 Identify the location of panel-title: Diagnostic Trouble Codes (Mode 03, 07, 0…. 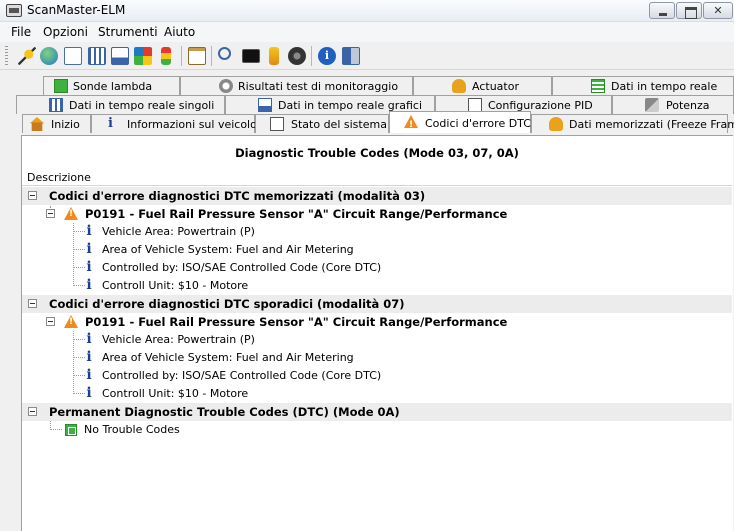
(377, 153).